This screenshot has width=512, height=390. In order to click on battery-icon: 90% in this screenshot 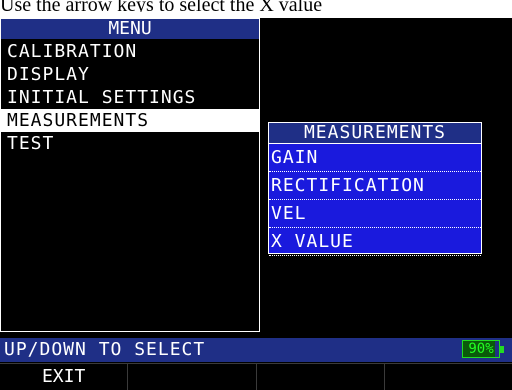, I will do `click(481, 349)`.